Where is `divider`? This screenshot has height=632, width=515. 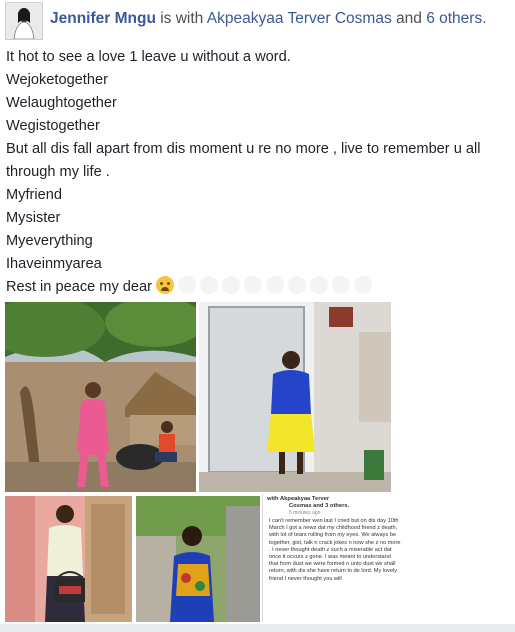 divider is located at coordinates (257, 628).